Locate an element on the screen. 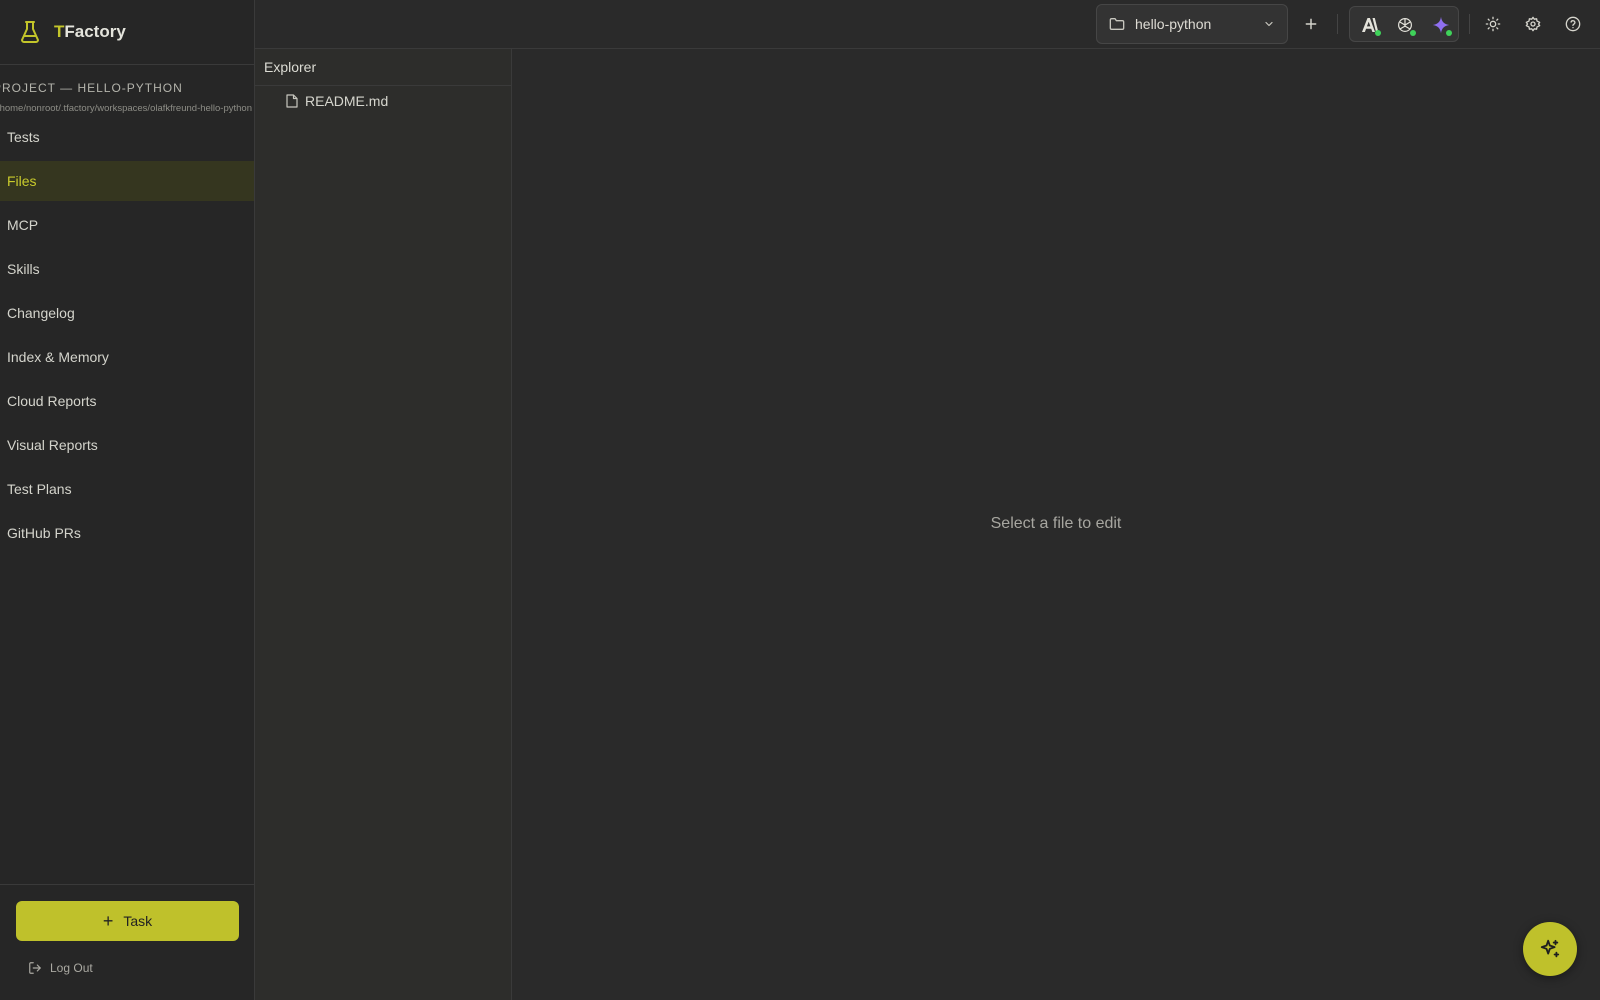  sidebar-item-cloud-reports: Cloud Reports is located at coordinates (127, 401).